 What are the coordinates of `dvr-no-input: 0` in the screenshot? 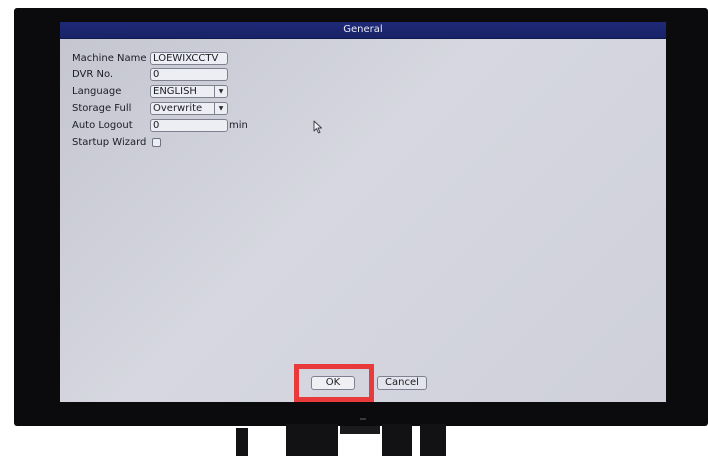 It's located at (189, 74).